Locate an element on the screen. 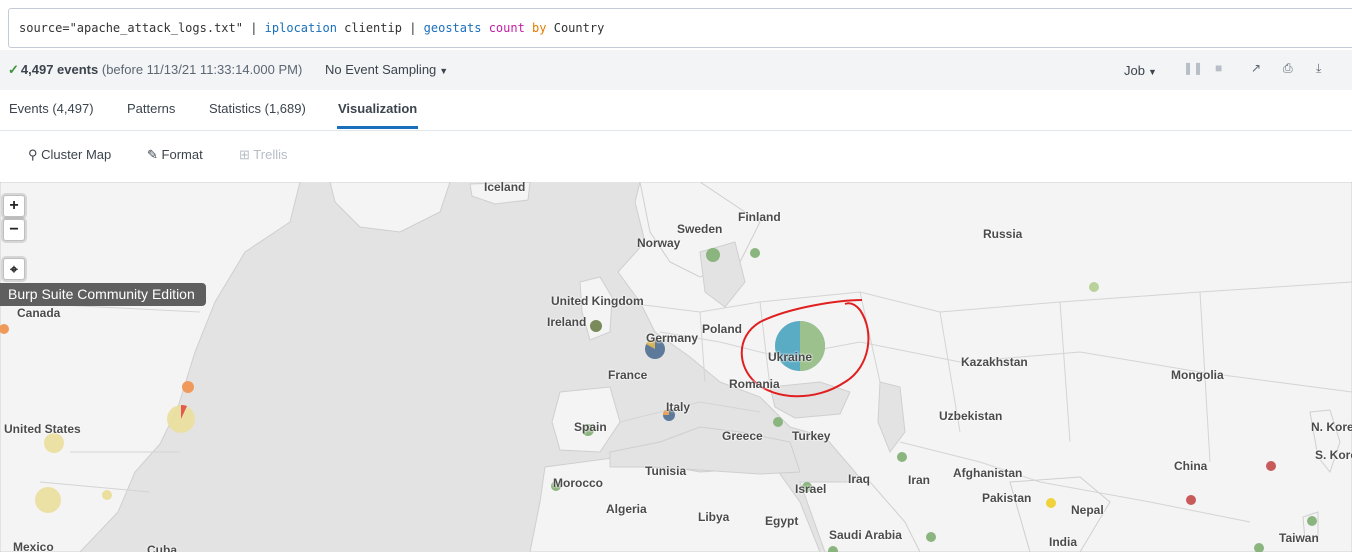 Image resolution: width=1352 pixels, height=552 pixels. map-label-n-korea: N. Korea is located at coordinates (1331, 427).